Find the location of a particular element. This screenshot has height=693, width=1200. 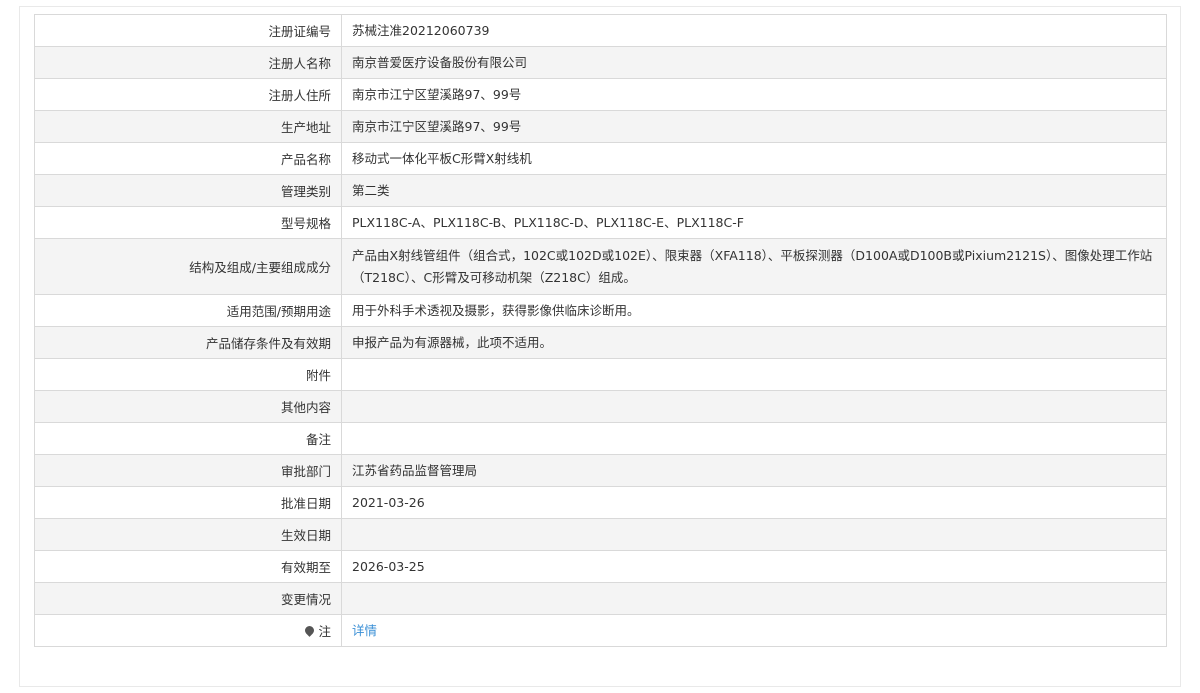

row-label: 生效日期 is located at coordinates (188, 534).